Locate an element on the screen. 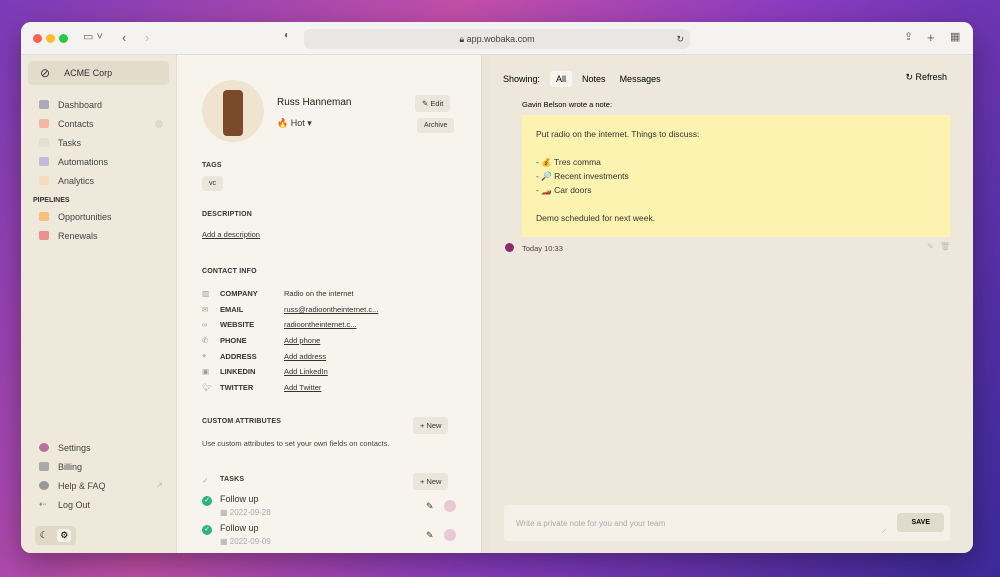 The width and height of the screenshot is (1000, 577). org-logo-icon: ⊘ is located at coordinates (45, 73).